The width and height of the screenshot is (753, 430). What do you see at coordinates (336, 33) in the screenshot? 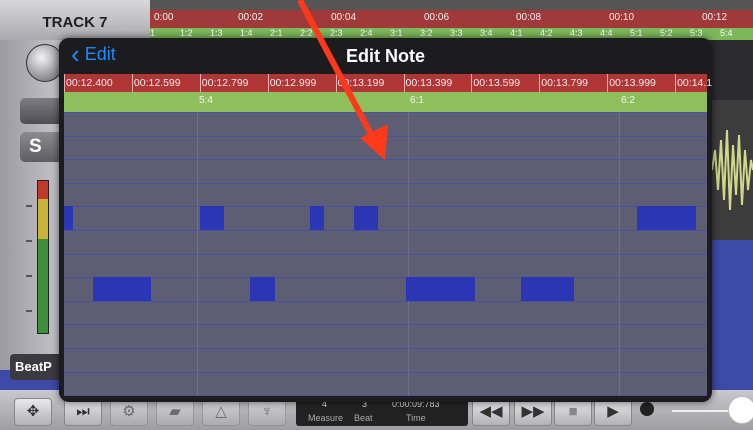
I see `ruler-beat-label: 2:3` at bounding box center [336, 33].